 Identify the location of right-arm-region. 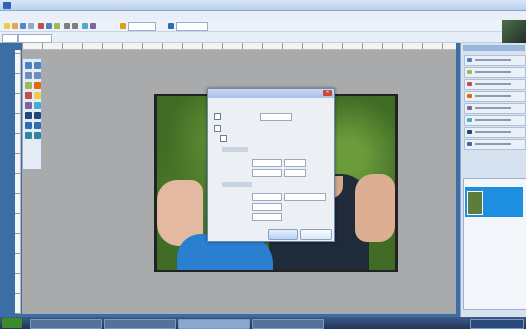
(375, 208).